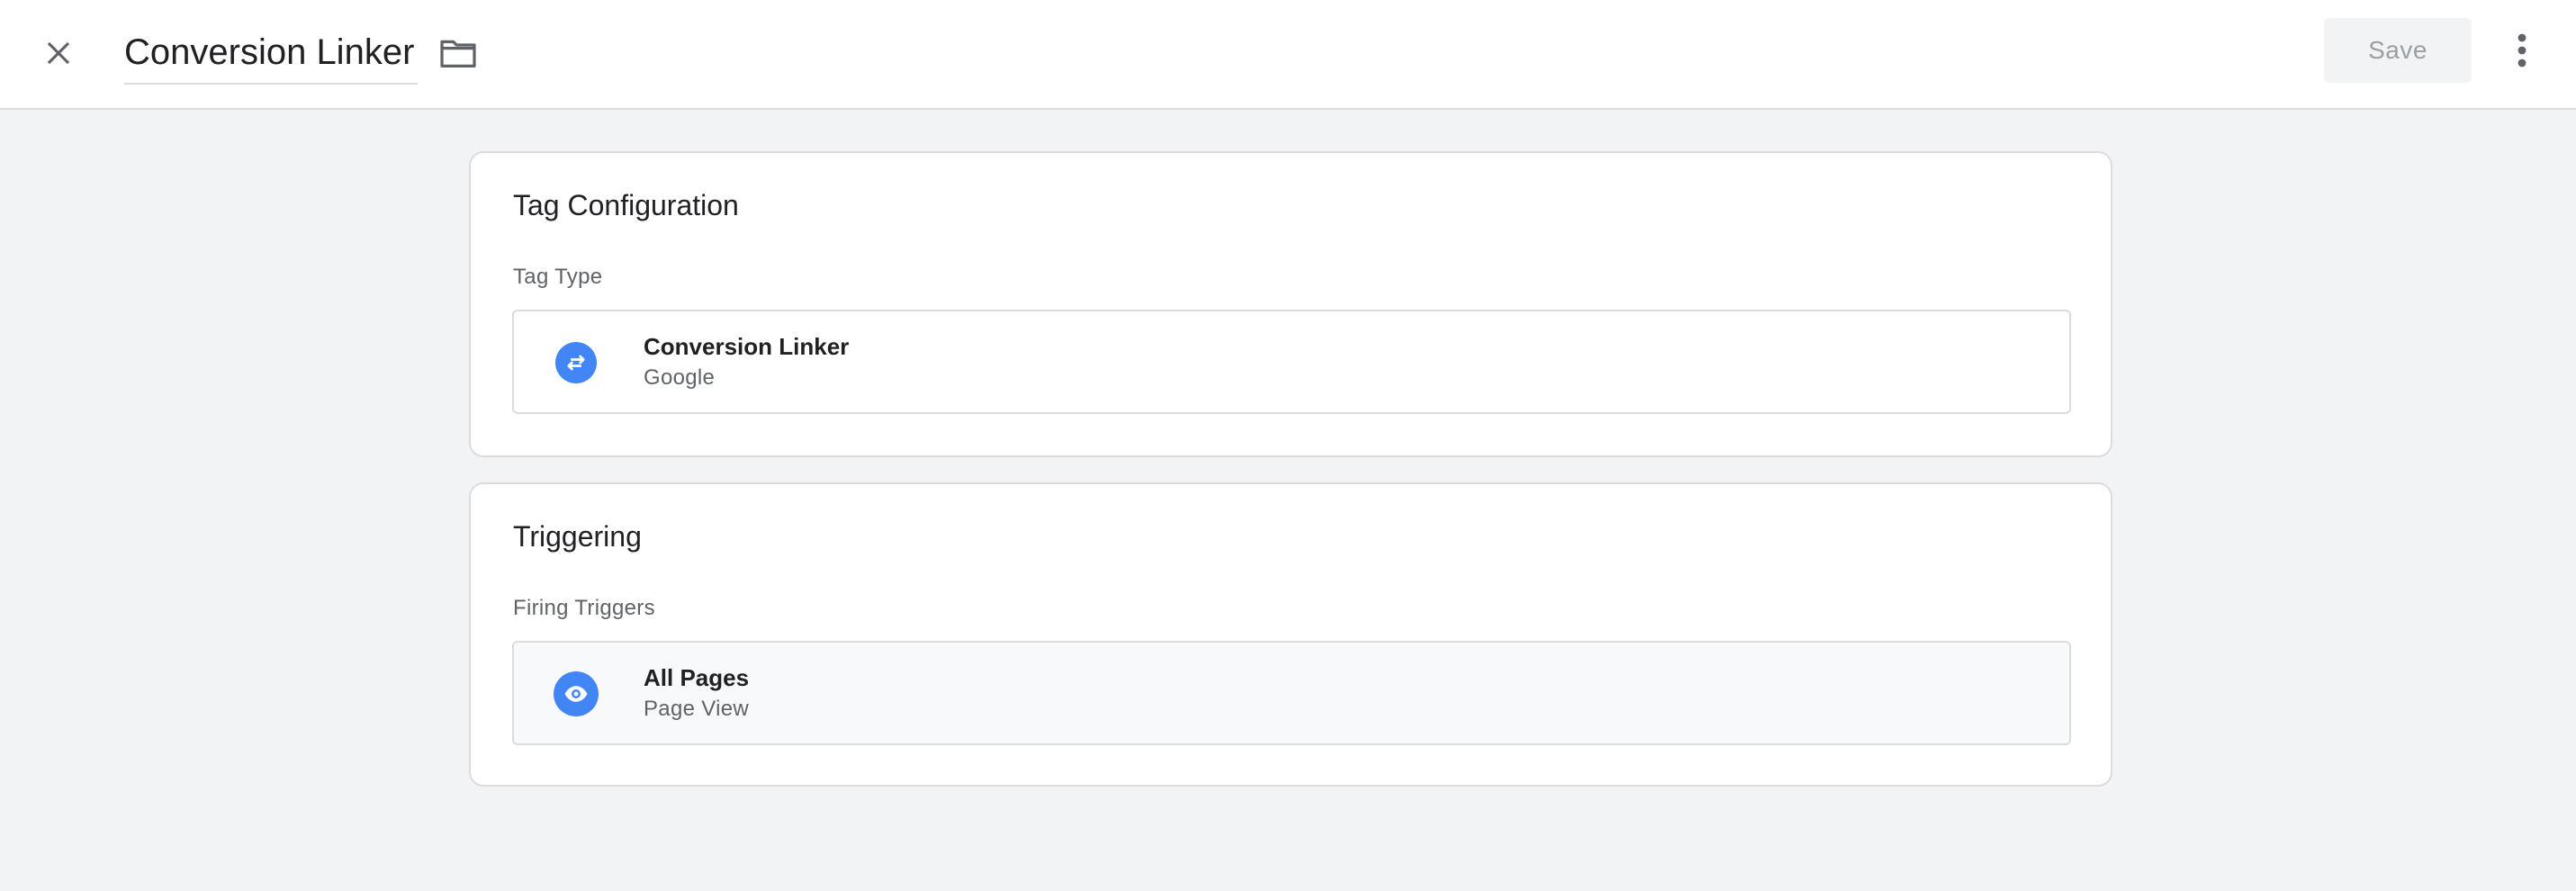 The width and height of the screenshot is (2576, 891). What do you see at coordinates (680, 377) in the screenshot?
I see `tag-type-vendor: Google` at bounding box center [680, 377].